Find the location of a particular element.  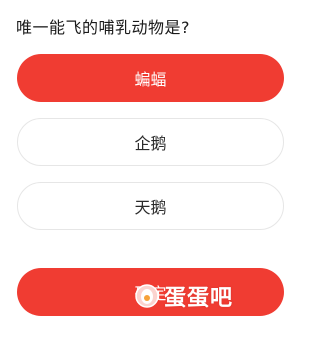

option-penguin: 企鹅 is located at coordinates (150, 142).